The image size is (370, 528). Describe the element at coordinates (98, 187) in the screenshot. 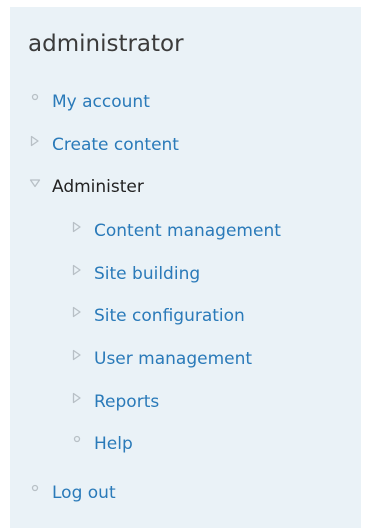

I see `menu-label: Administer` at that location.